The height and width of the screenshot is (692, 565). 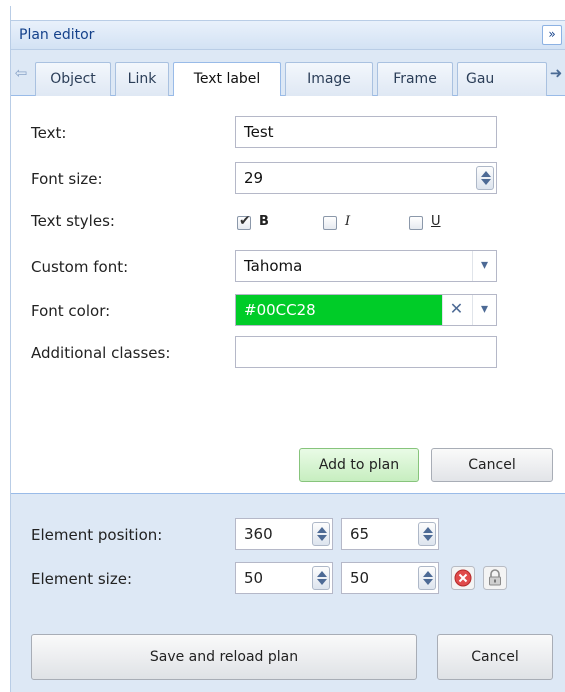 I want to click on additional-classes-input, so click(x=366, y=352).